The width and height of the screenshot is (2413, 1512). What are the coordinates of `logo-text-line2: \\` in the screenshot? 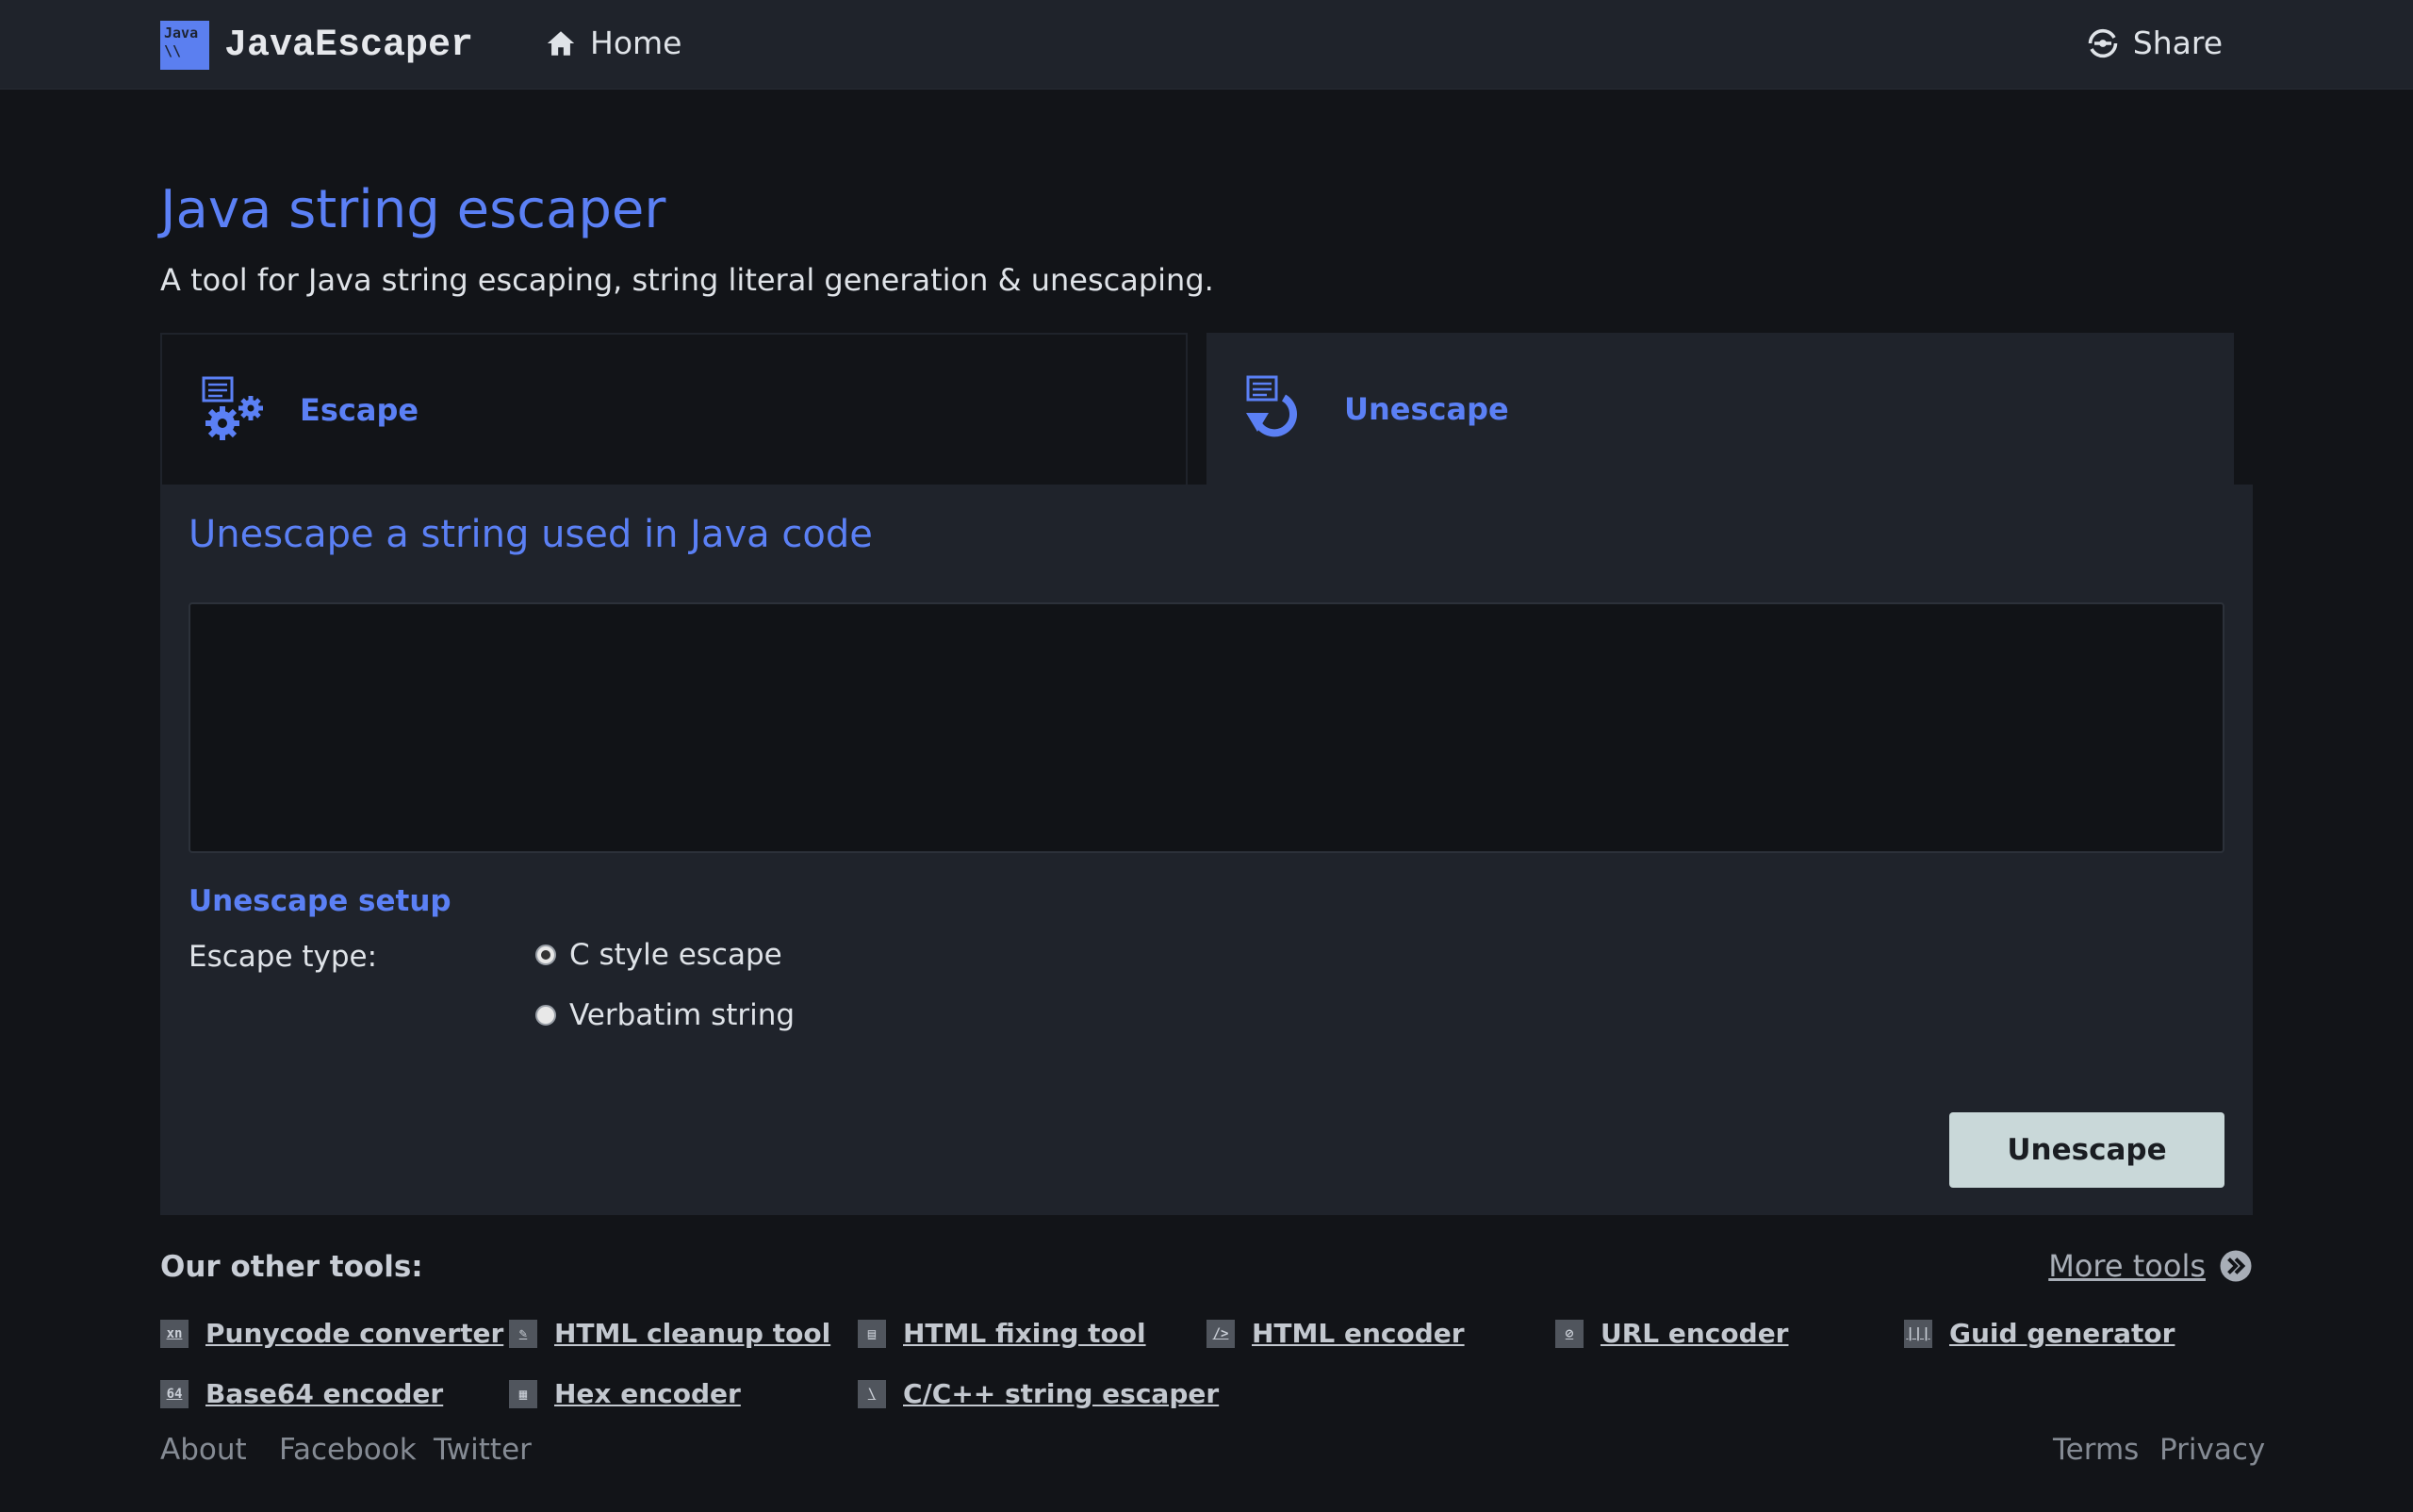 It's located at (173, 51).